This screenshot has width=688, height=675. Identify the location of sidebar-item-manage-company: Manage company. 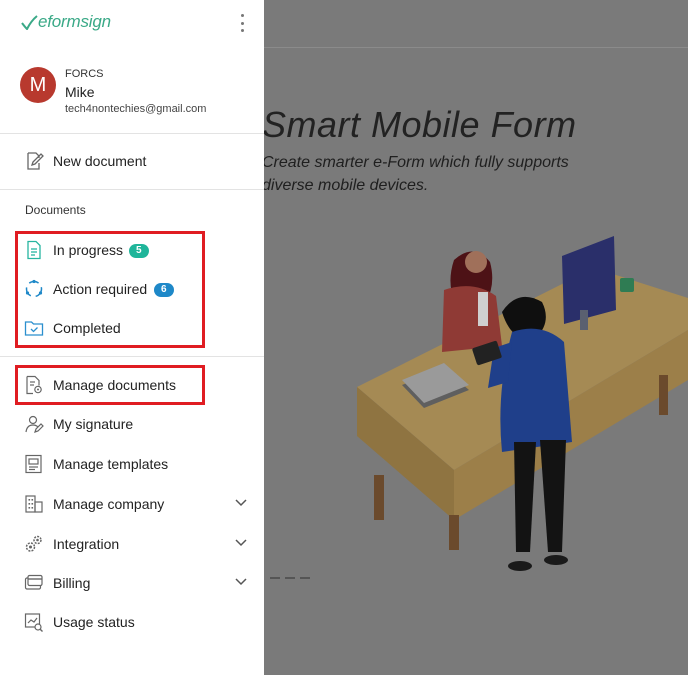
(132, 504).